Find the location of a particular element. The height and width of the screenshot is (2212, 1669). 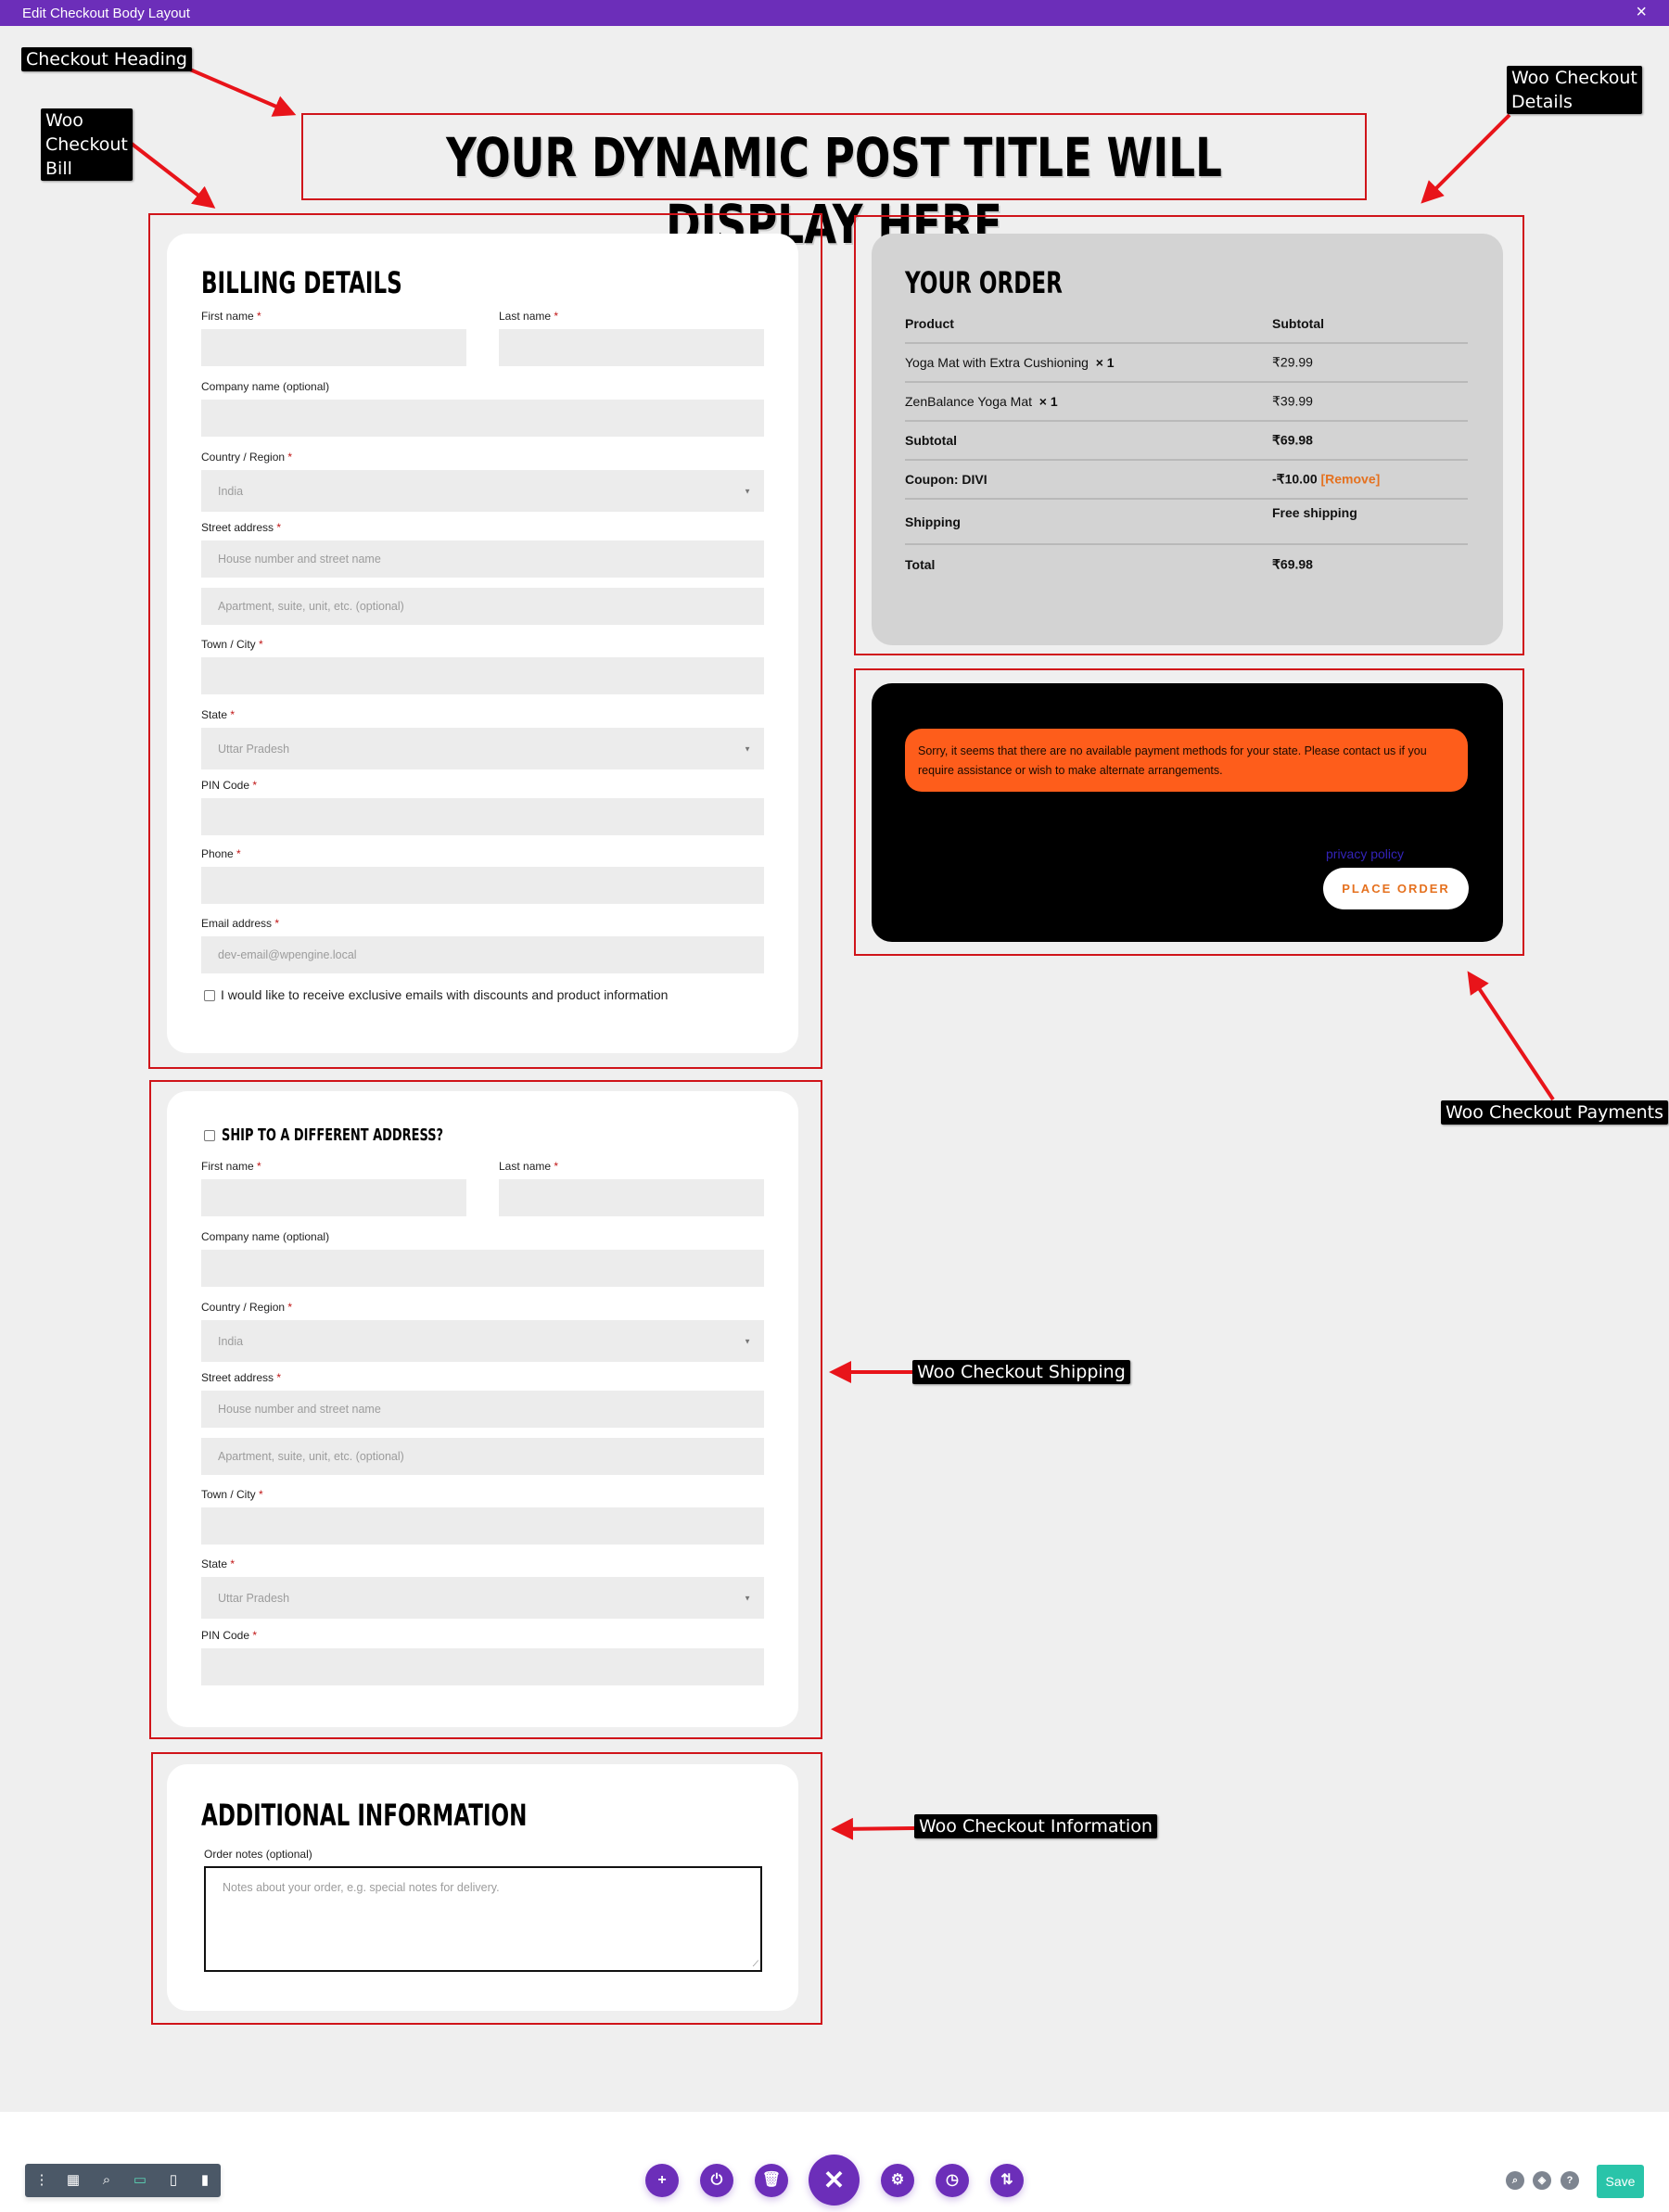

billing-apartment-input: Apartment, suite, unit, etc. (optional) is located at coordinates (482, 606).